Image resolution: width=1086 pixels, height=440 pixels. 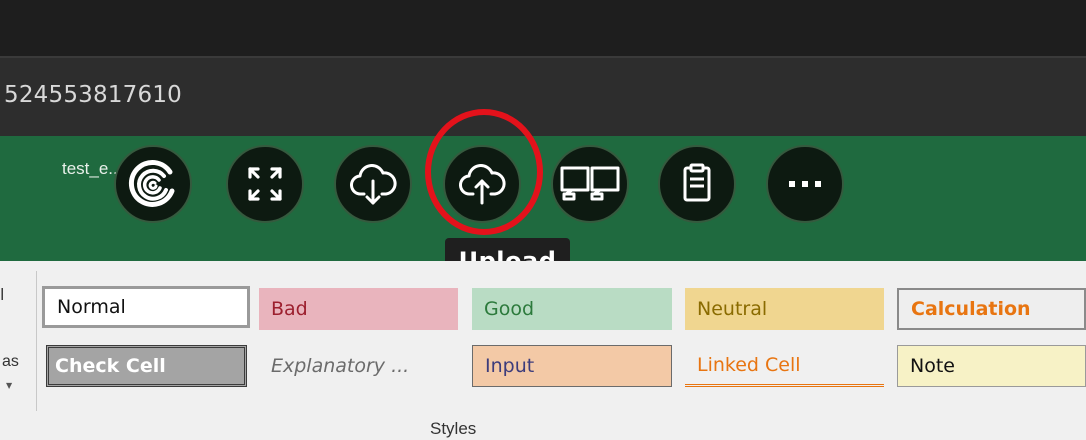 I want to click on fullscreen-button, so click(x=265, y=184).